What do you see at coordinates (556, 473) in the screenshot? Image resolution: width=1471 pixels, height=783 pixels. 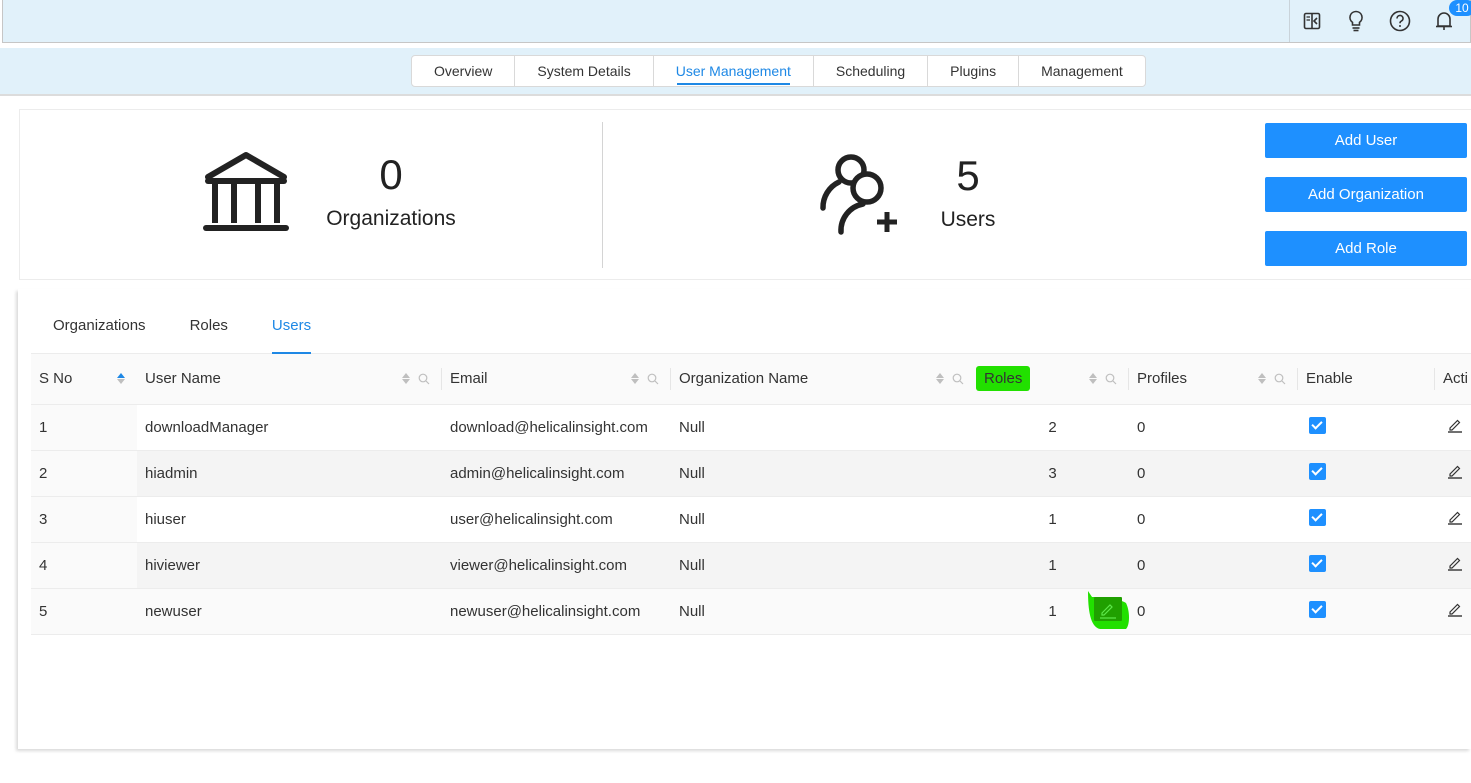 I see `cell-email: admin@helicalinsight.com` at bounding box center [556, 473].